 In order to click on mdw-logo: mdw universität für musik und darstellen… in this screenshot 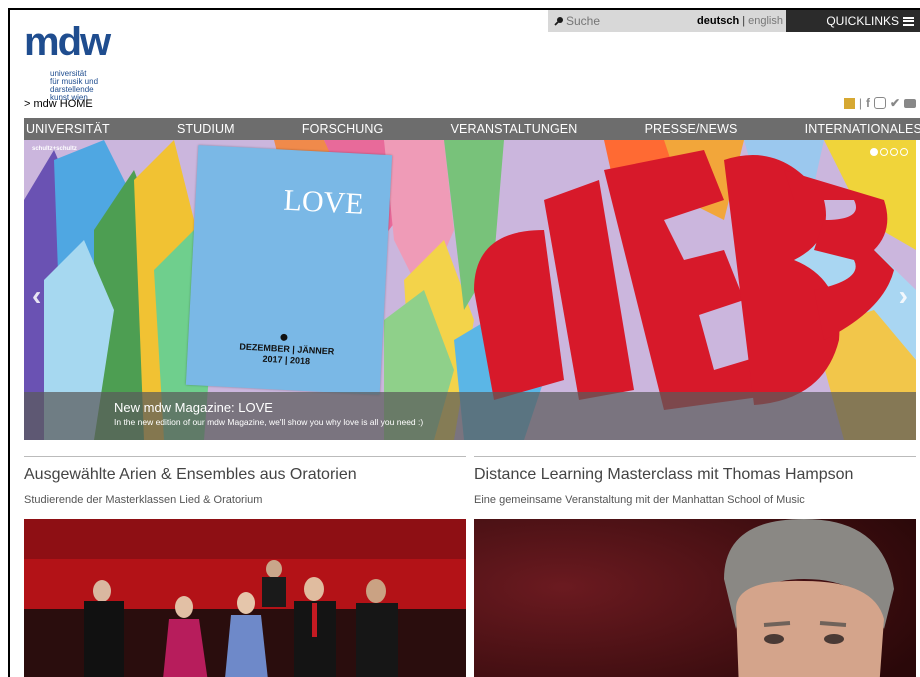, I will do `click(79, 63)`.